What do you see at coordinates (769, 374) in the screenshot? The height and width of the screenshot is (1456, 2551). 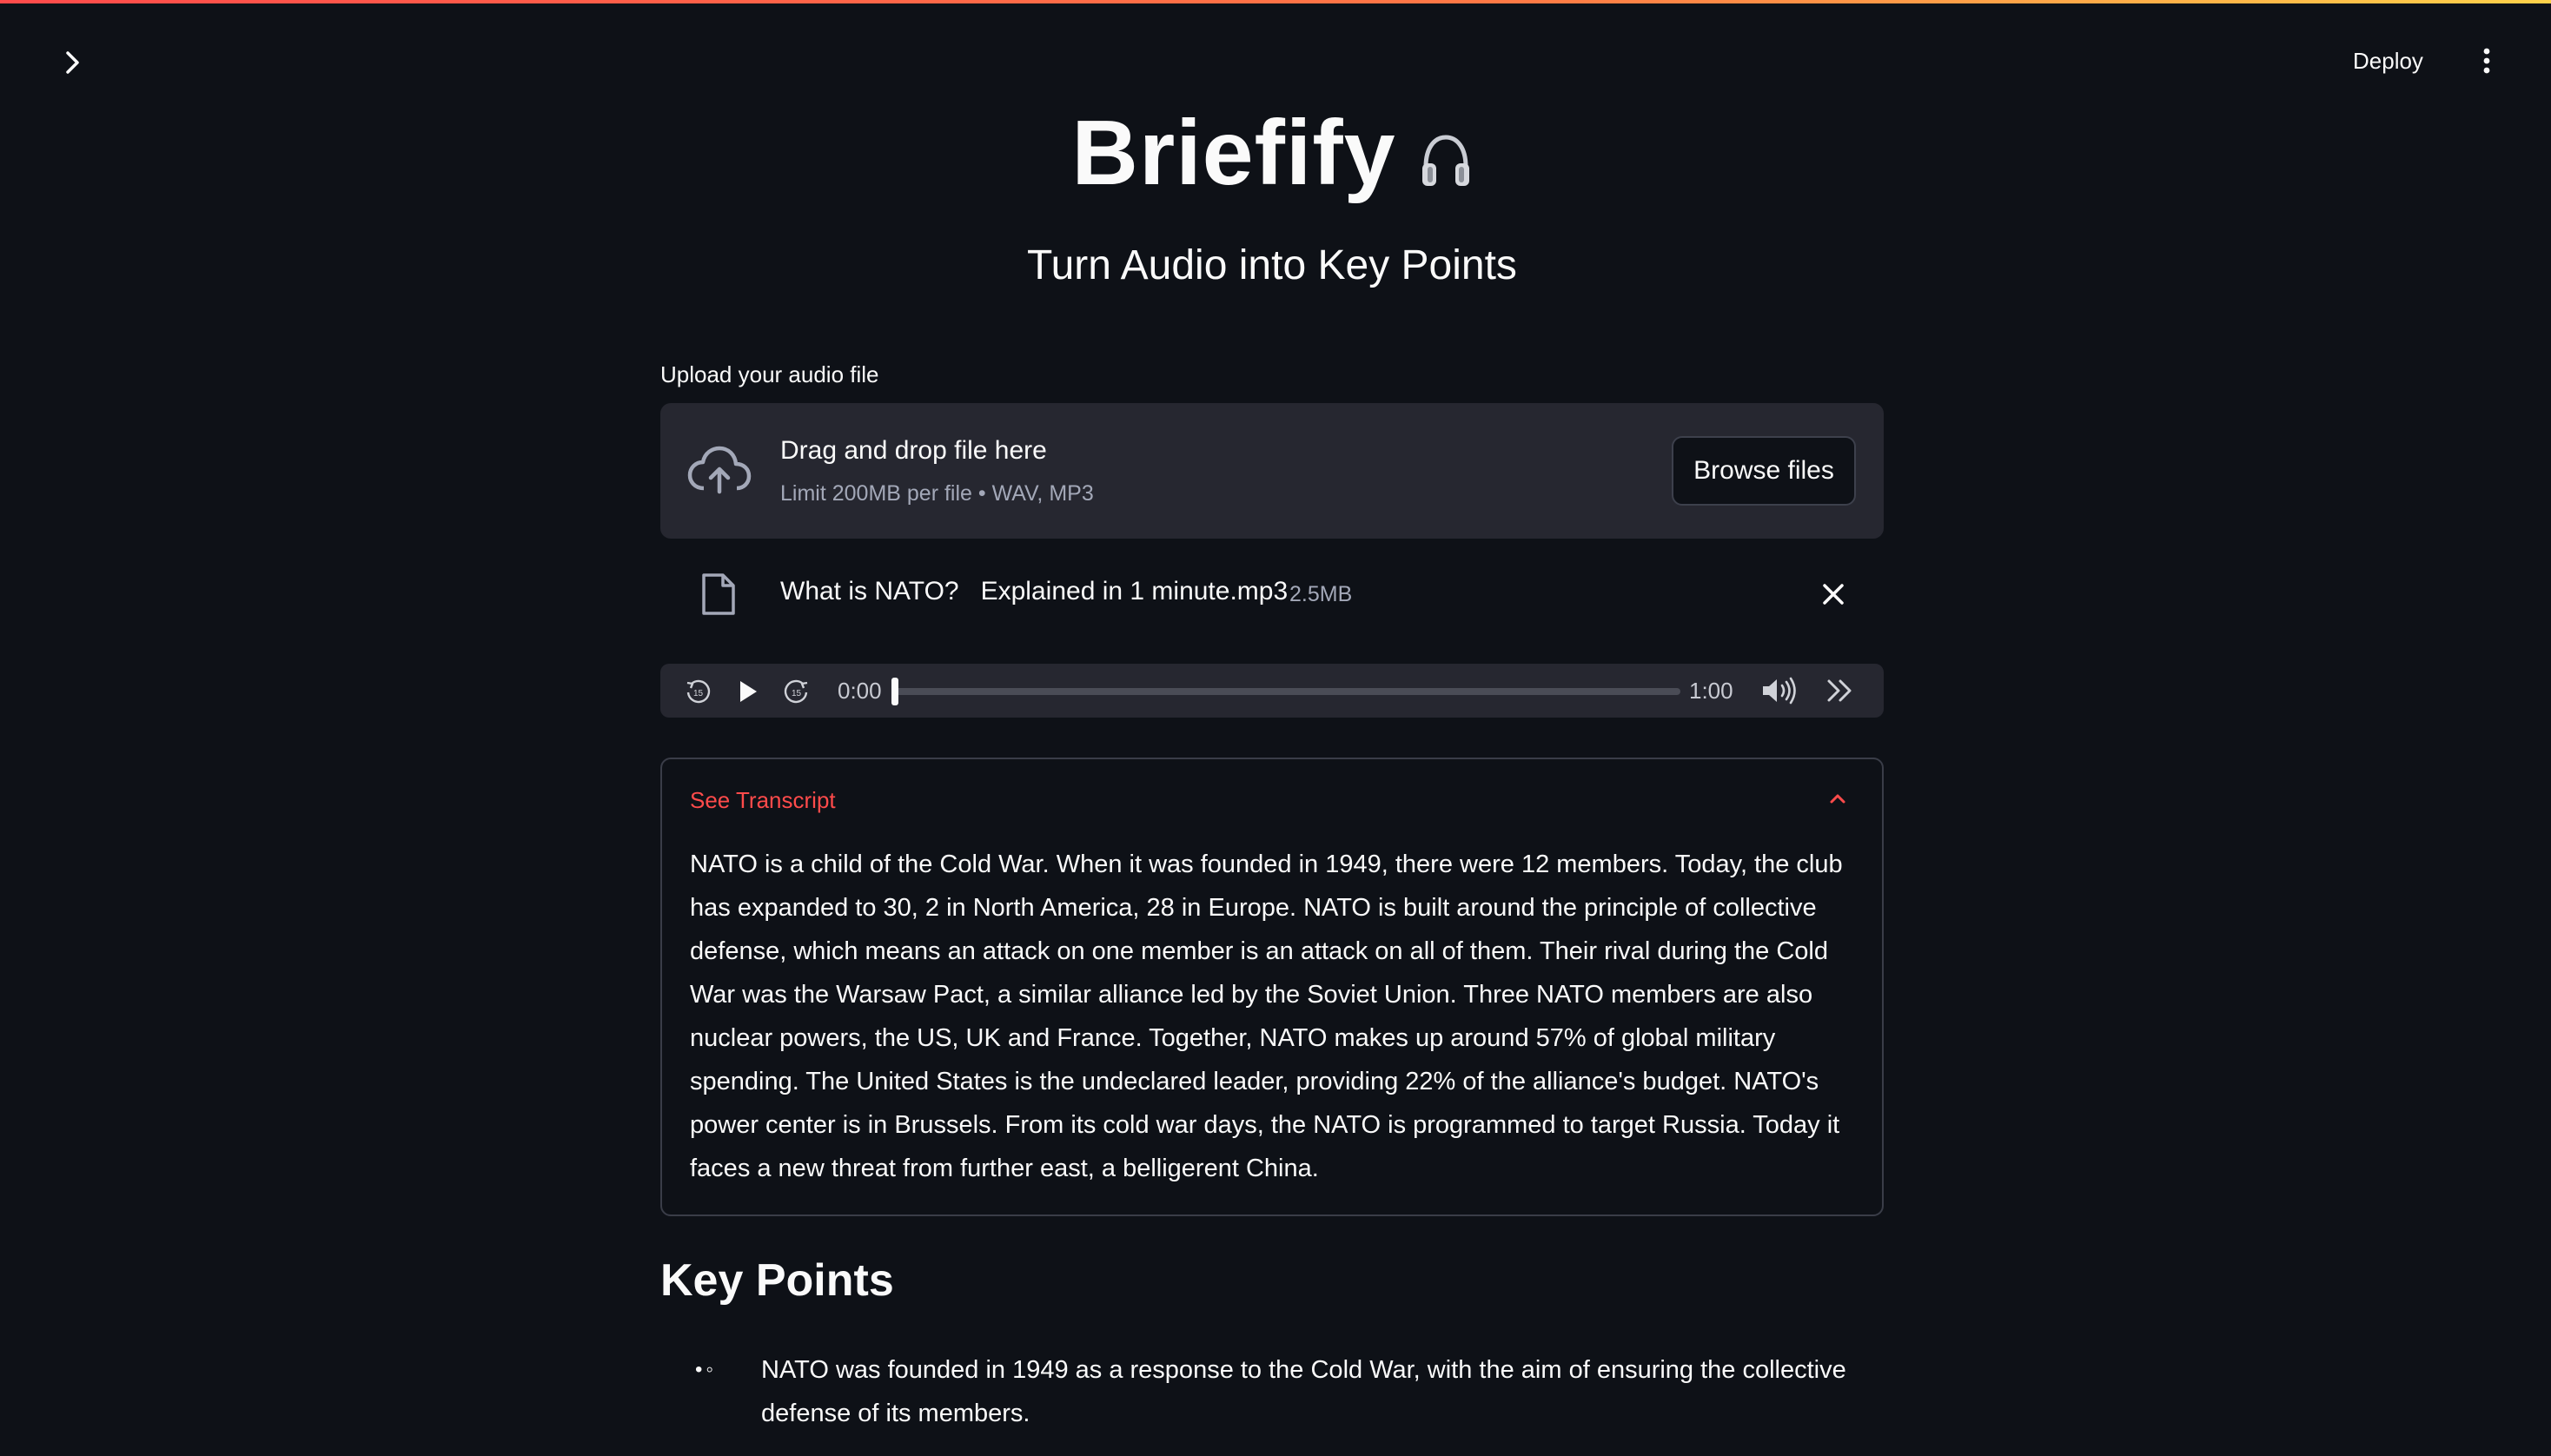 I see `upload-label: Upload your audio file` at bounding box center [769, 374].